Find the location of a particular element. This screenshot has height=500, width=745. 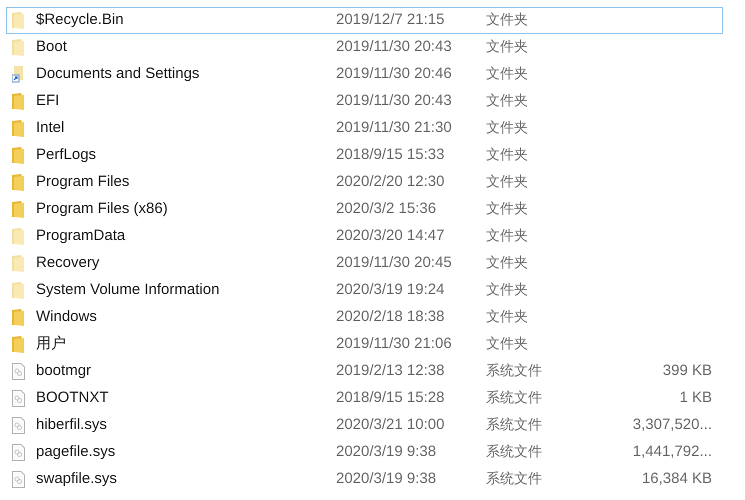

file-row: $Recycle.Bin 2019/12/7 21:15 文件夹 is located at coordinates (364, 20).